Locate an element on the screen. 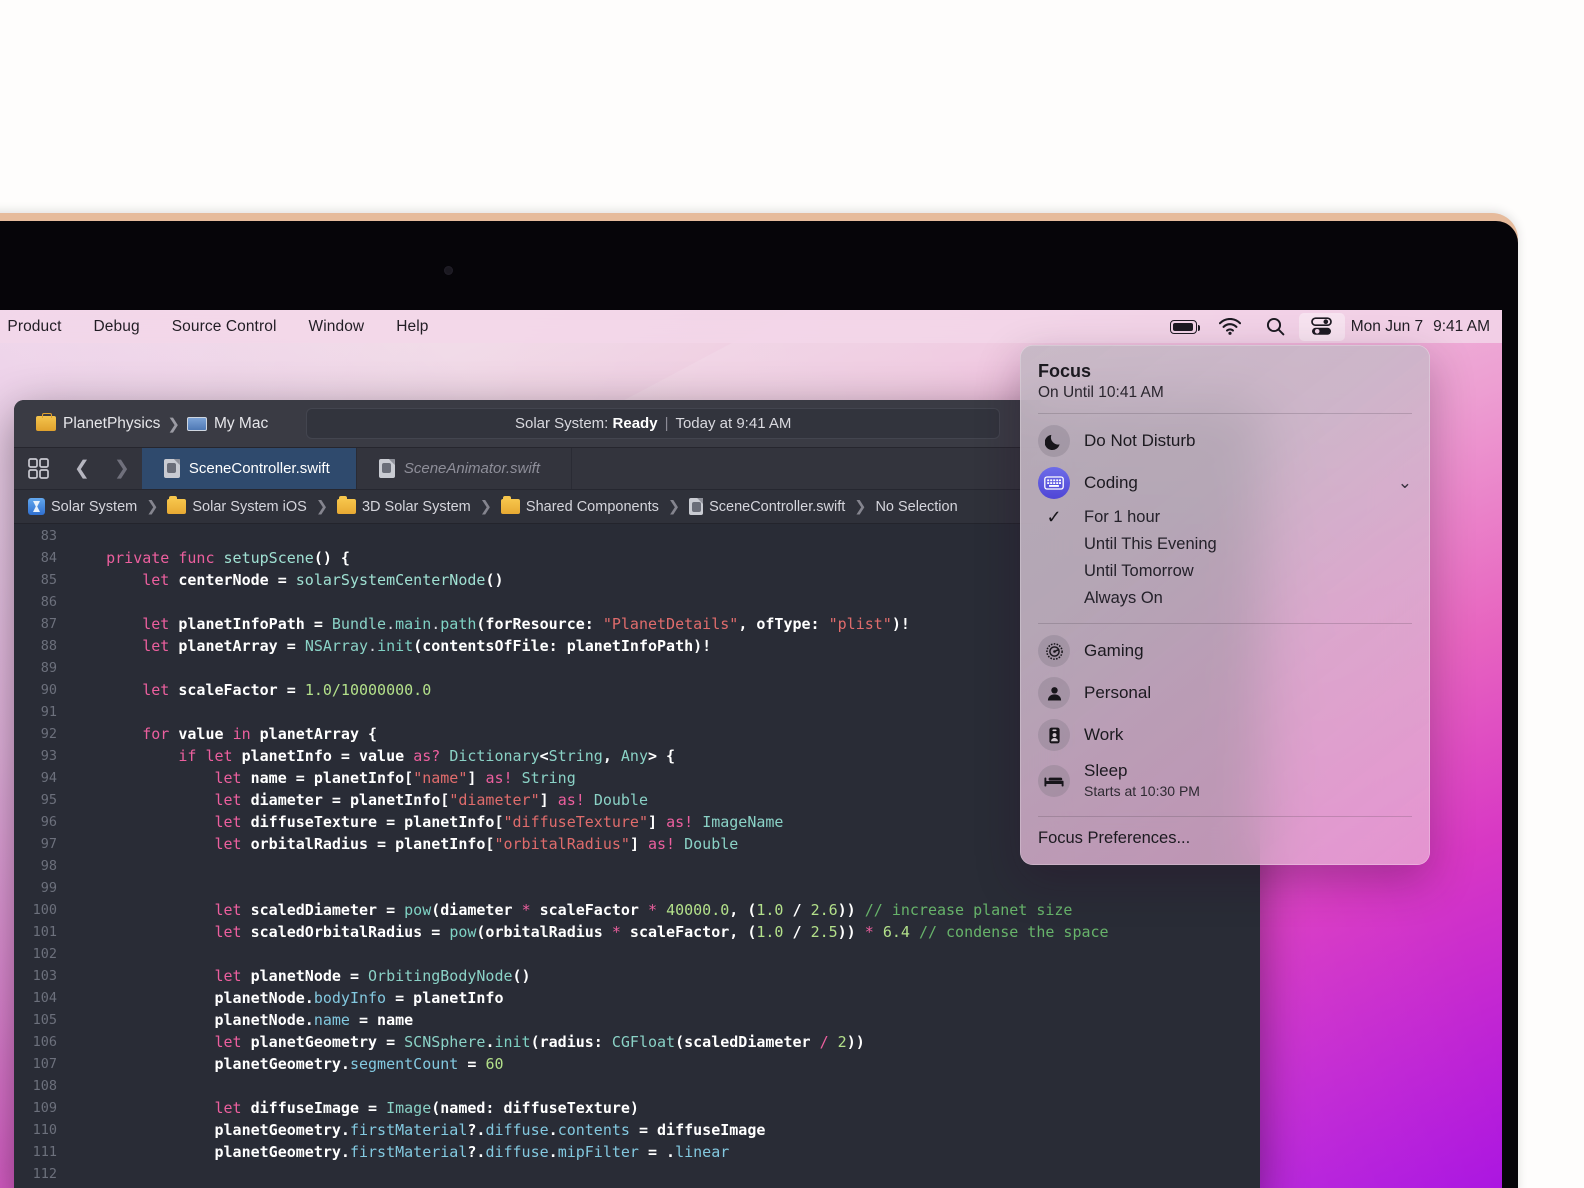  code-text: let centerNode = solarSystemCenterNode() is located at coordinates (323, 580).